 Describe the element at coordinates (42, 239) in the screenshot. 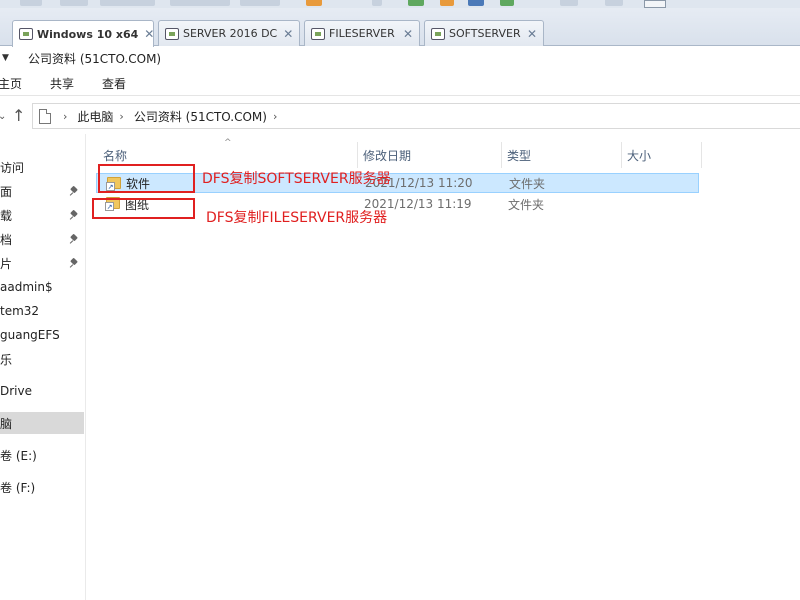

I see `nav-item-documents: 档` at that location.